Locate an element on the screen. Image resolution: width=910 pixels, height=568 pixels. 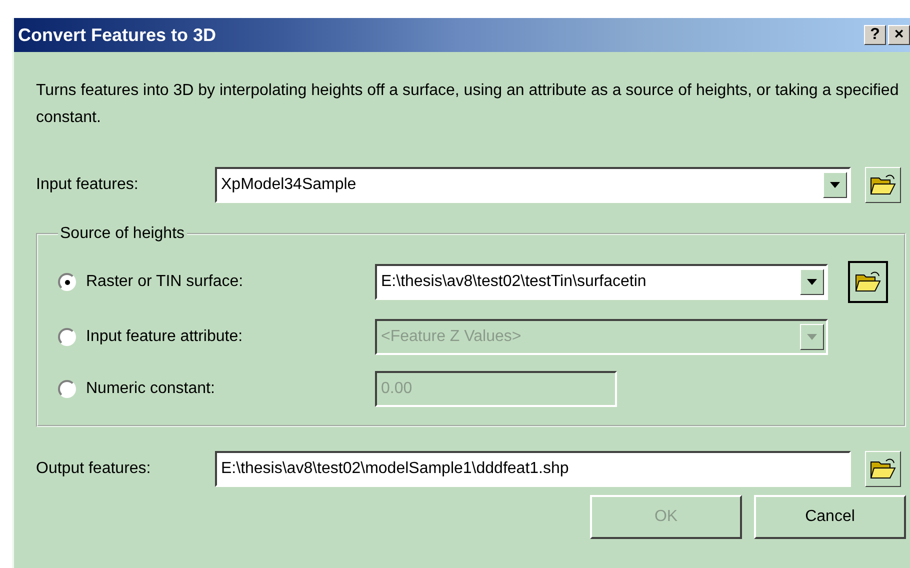
input-features-dropdown: XpModel34Sample is located at coordinates (533, 185).